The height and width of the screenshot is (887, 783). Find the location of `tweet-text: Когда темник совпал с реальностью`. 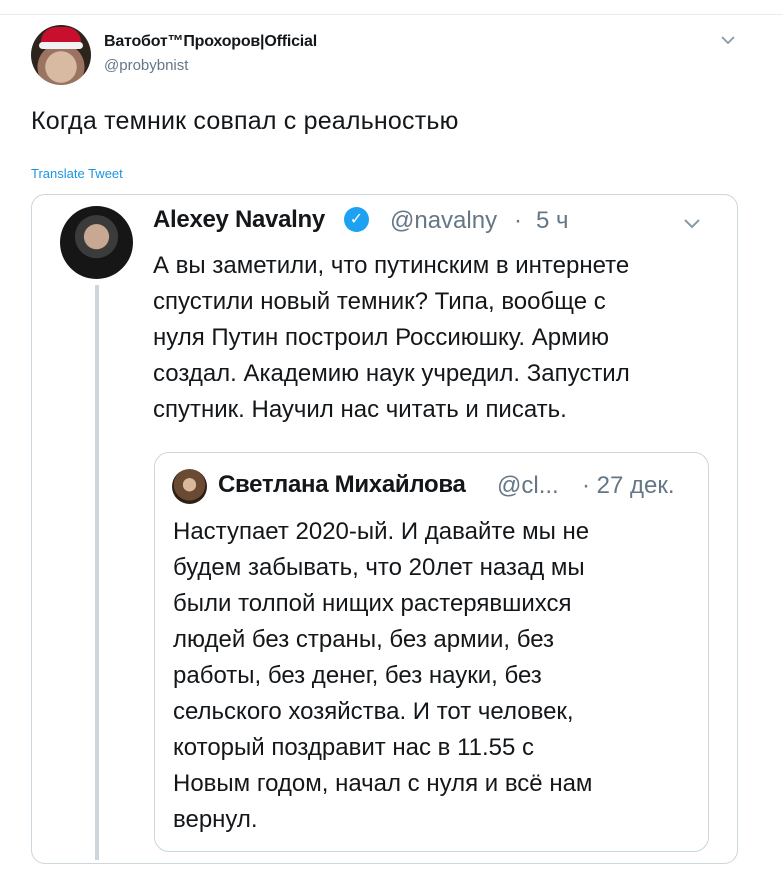

tweet-text: Когда темник совпал с реальностью is located at coordinates (245, 121).